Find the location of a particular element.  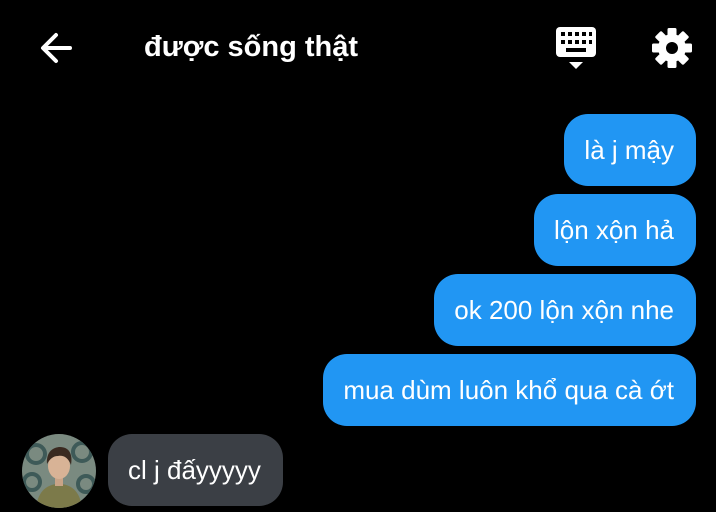

settings-button is located at coordinates (672, 48).